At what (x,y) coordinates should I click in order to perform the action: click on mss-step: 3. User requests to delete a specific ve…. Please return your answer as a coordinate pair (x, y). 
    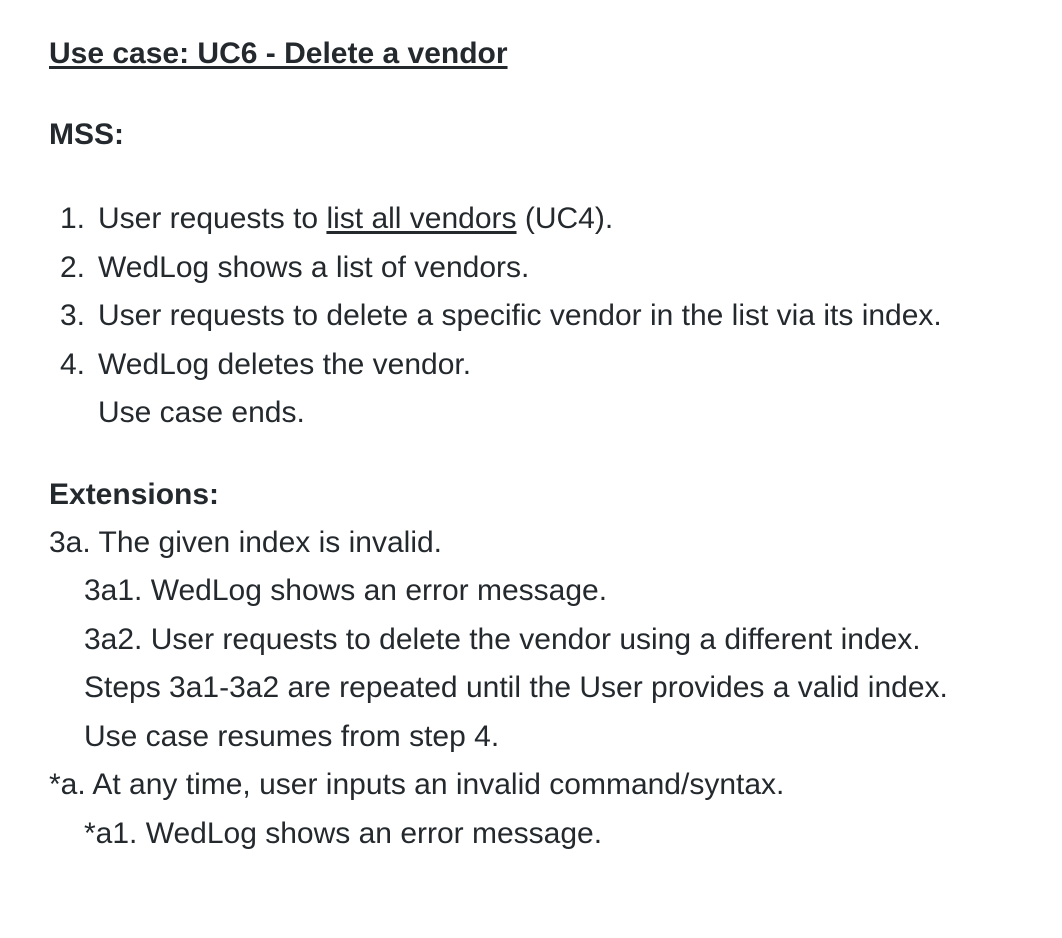
    Looking at the image, I should click on (549, 316).